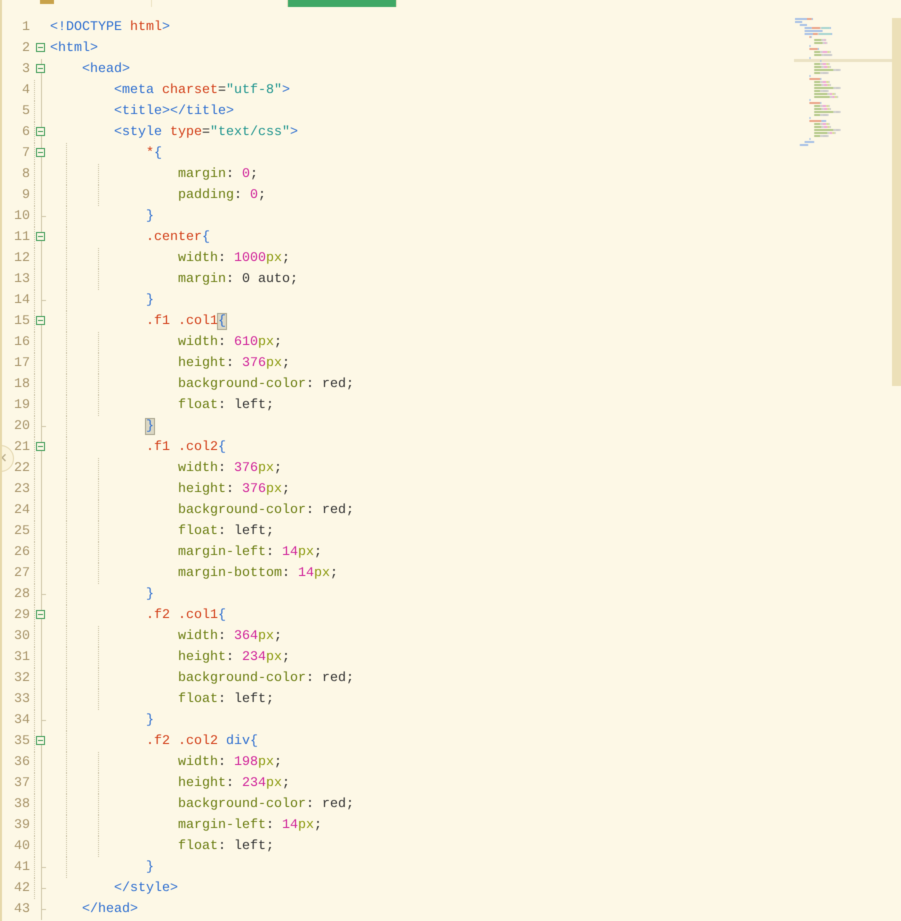 Image resolution: width=901 pixels, height=921 pixels. Describe the element at coordinates (22, 427) in the screenshot. I see `line-number: 20` at that location.